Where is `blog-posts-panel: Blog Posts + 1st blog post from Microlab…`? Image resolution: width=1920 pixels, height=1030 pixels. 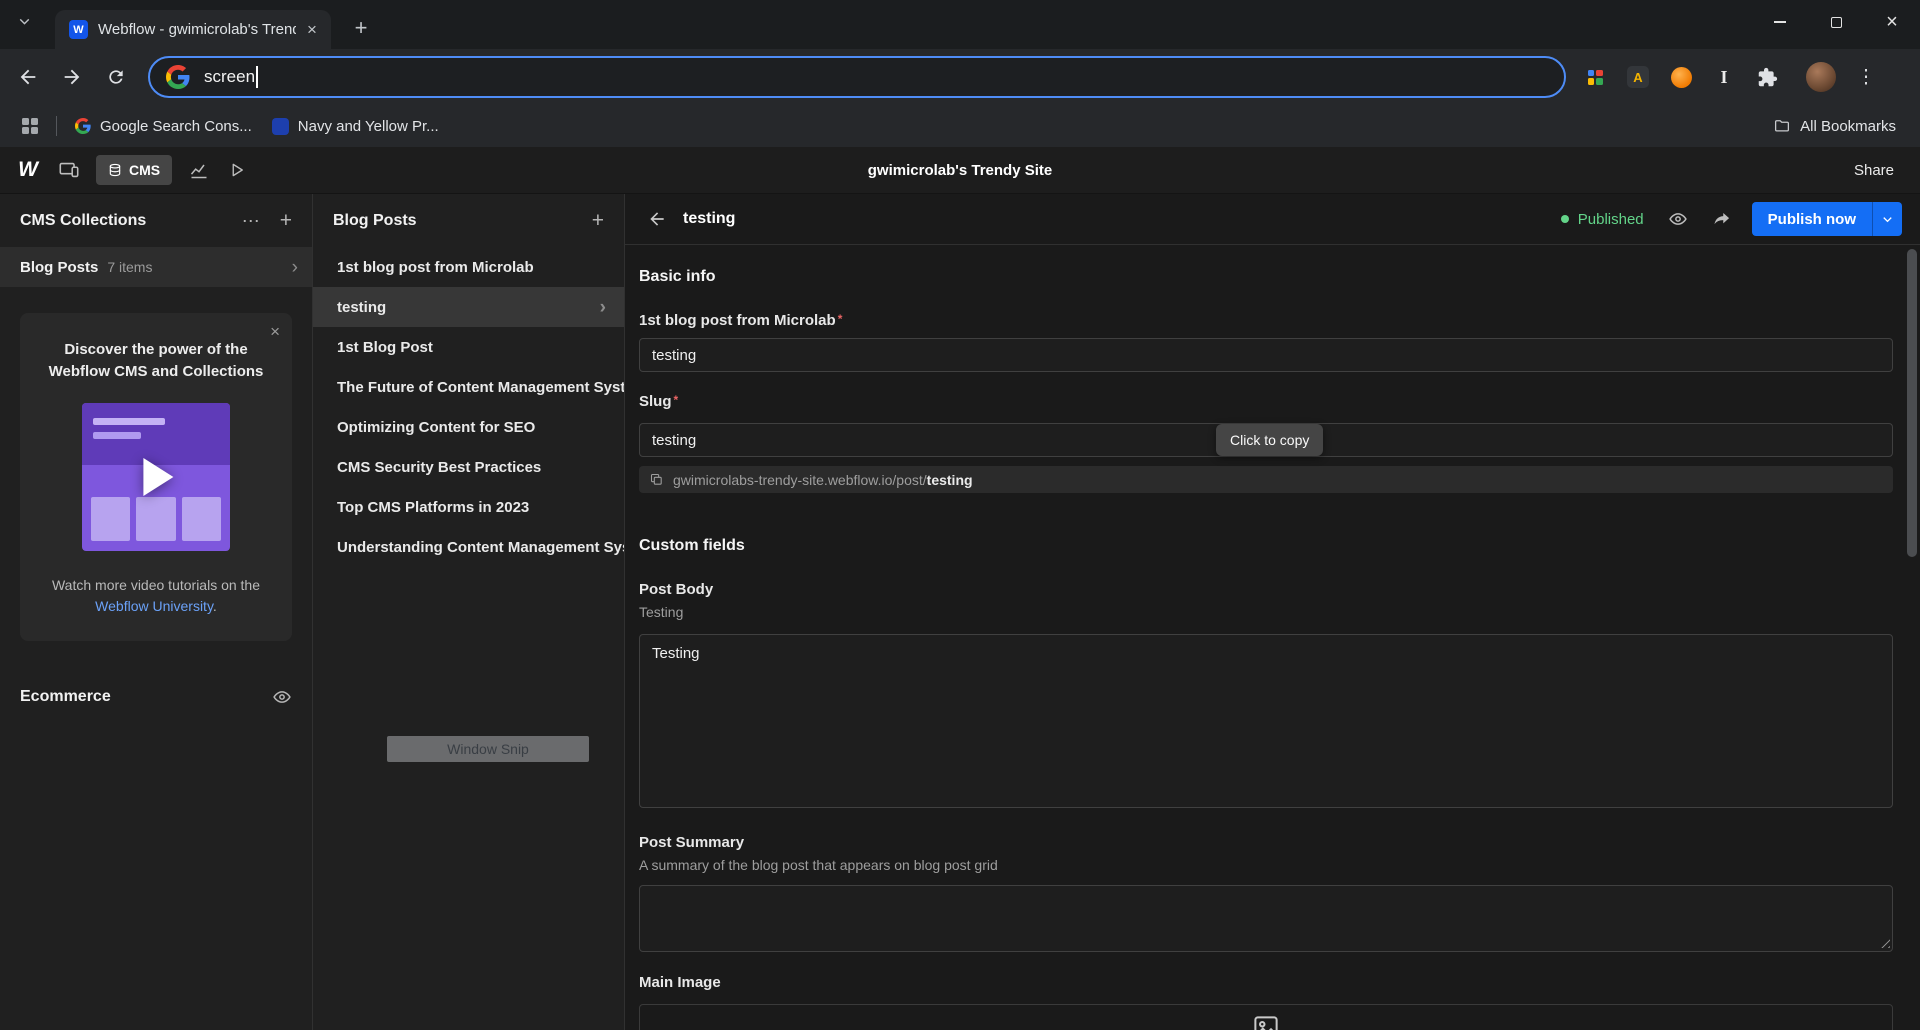
blog-posts-panel: Blog Posts + 1st blog post from Microlab… is located at coordinates (469, 612).